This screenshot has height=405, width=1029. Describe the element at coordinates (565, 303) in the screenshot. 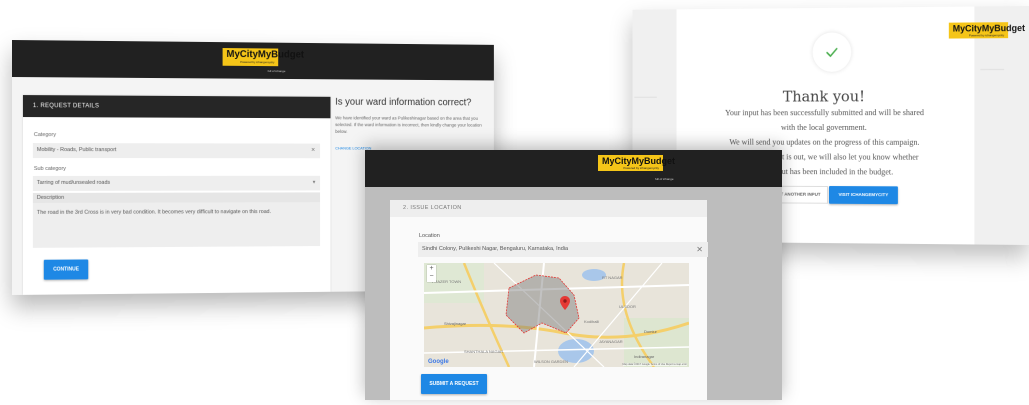

I see `map-pin-icon` at that location.